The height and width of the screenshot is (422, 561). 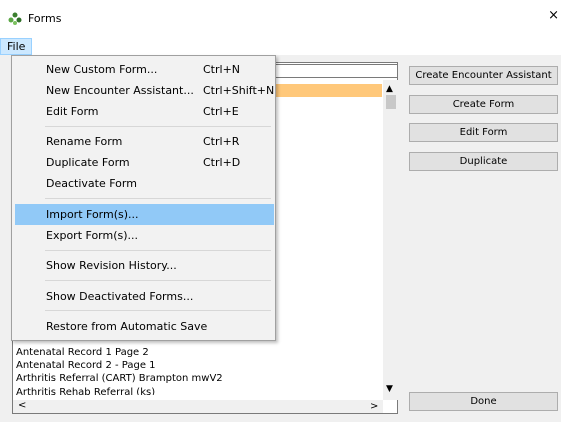 I want to click on menu-item-duplicate-form: Duplicate Form Ctrl+D, so click(x=144, y=162).